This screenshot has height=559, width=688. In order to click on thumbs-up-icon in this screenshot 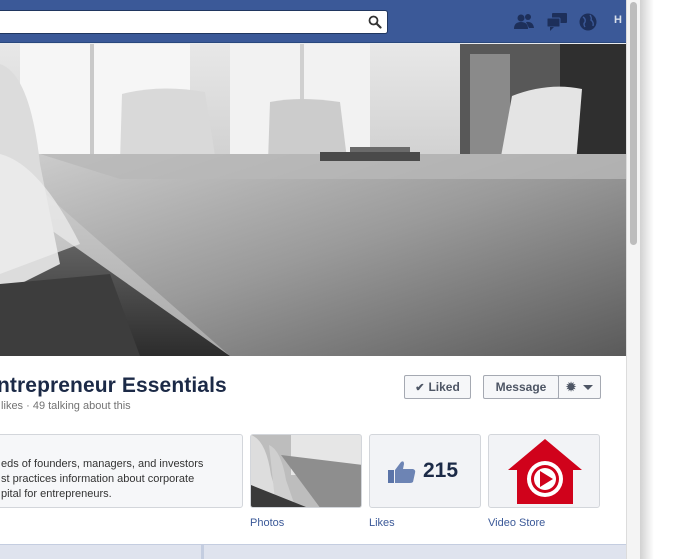, I will do `click(402, 472)`.